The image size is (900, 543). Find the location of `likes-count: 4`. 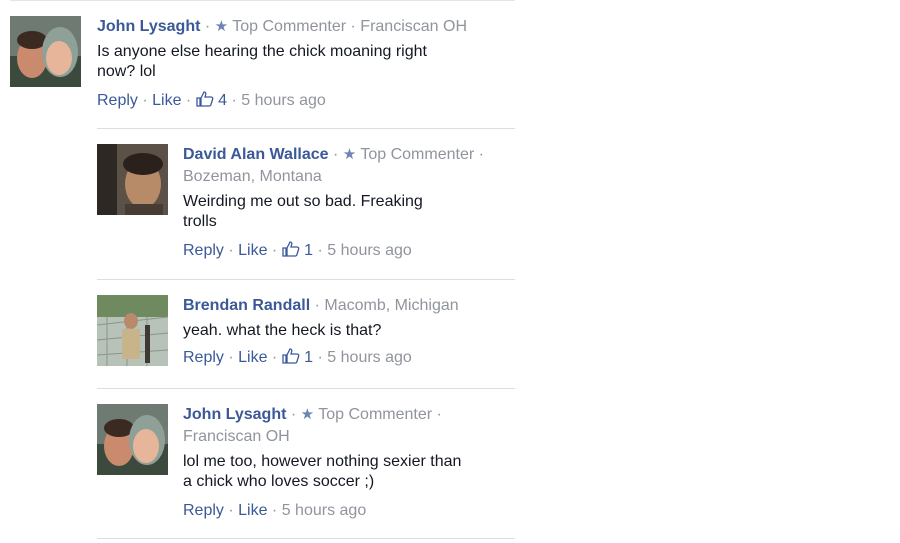

likes-count: 4 is located at coordinates (214, 100).